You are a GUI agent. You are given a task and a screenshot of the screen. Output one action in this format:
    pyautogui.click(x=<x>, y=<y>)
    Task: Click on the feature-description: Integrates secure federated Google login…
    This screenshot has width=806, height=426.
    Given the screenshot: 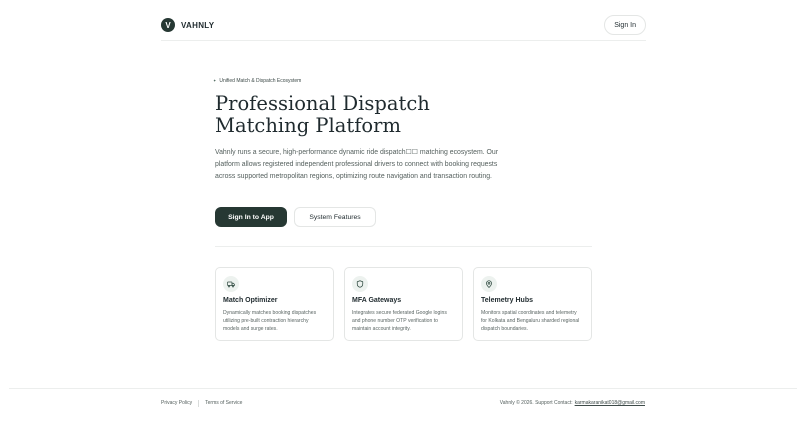 What is the action you would take?
    pyautogui.click(x=399, y=321)
    